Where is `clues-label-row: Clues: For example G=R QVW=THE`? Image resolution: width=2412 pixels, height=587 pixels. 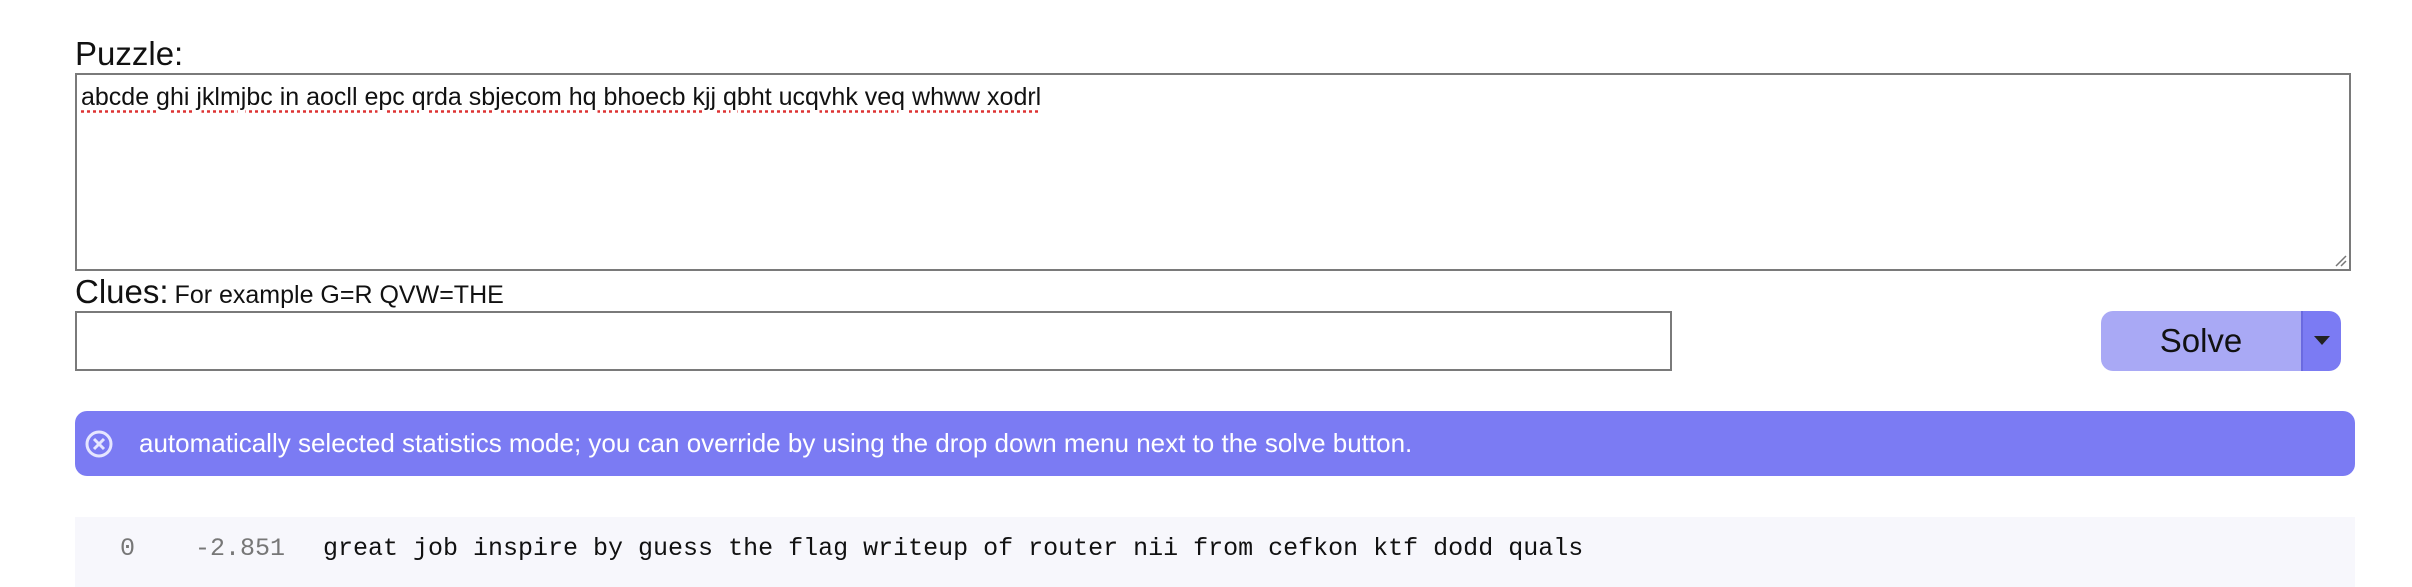 clues-label-row: Clues: For example G=R QVW=THE is located at coordinates (289, 293).